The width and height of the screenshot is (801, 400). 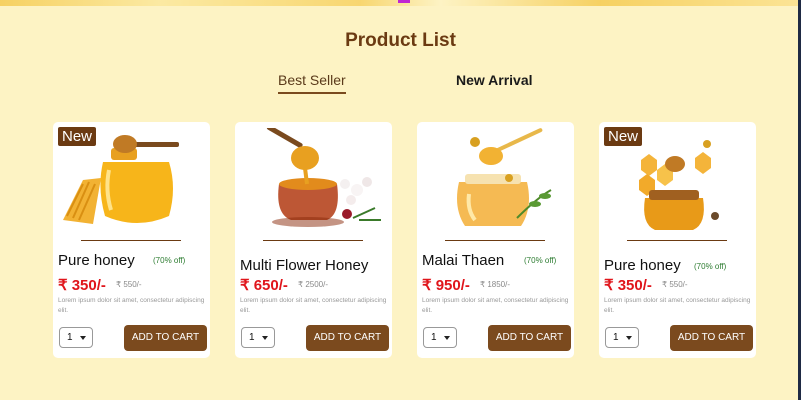 What do you see at coordinates (404, 1) in the screenshot?
I see `top-marker` at bounding box center [404, 1].